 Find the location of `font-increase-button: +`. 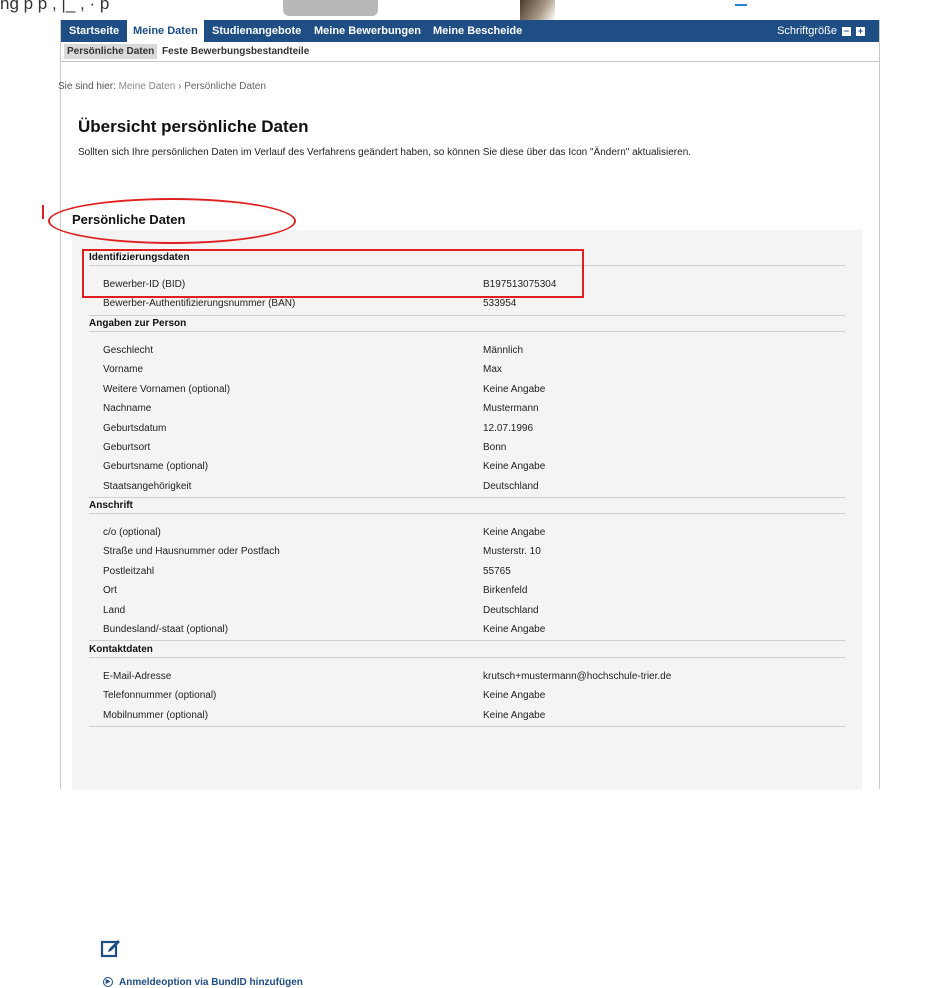

font-increase-button: + is located at coordinates (860, 31).